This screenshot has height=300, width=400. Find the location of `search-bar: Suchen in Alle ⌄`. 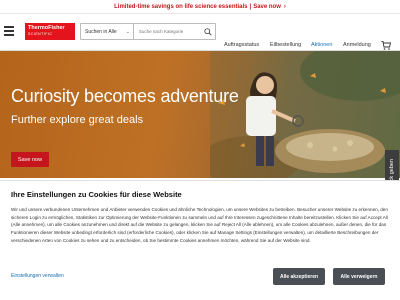

search-bar: Suchen in Alle ⌄ is located at coordinates (148, 31).